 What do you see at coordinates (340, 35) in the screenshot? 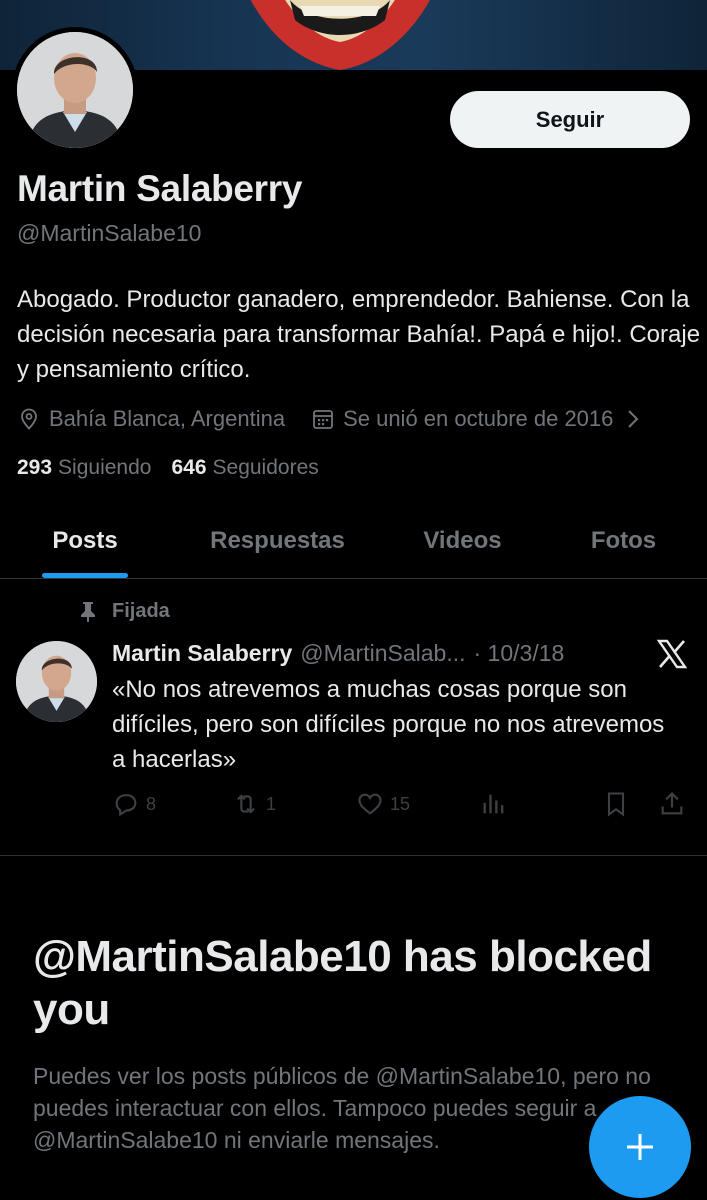
I see `banner-image` at bounding box center [340, 35].